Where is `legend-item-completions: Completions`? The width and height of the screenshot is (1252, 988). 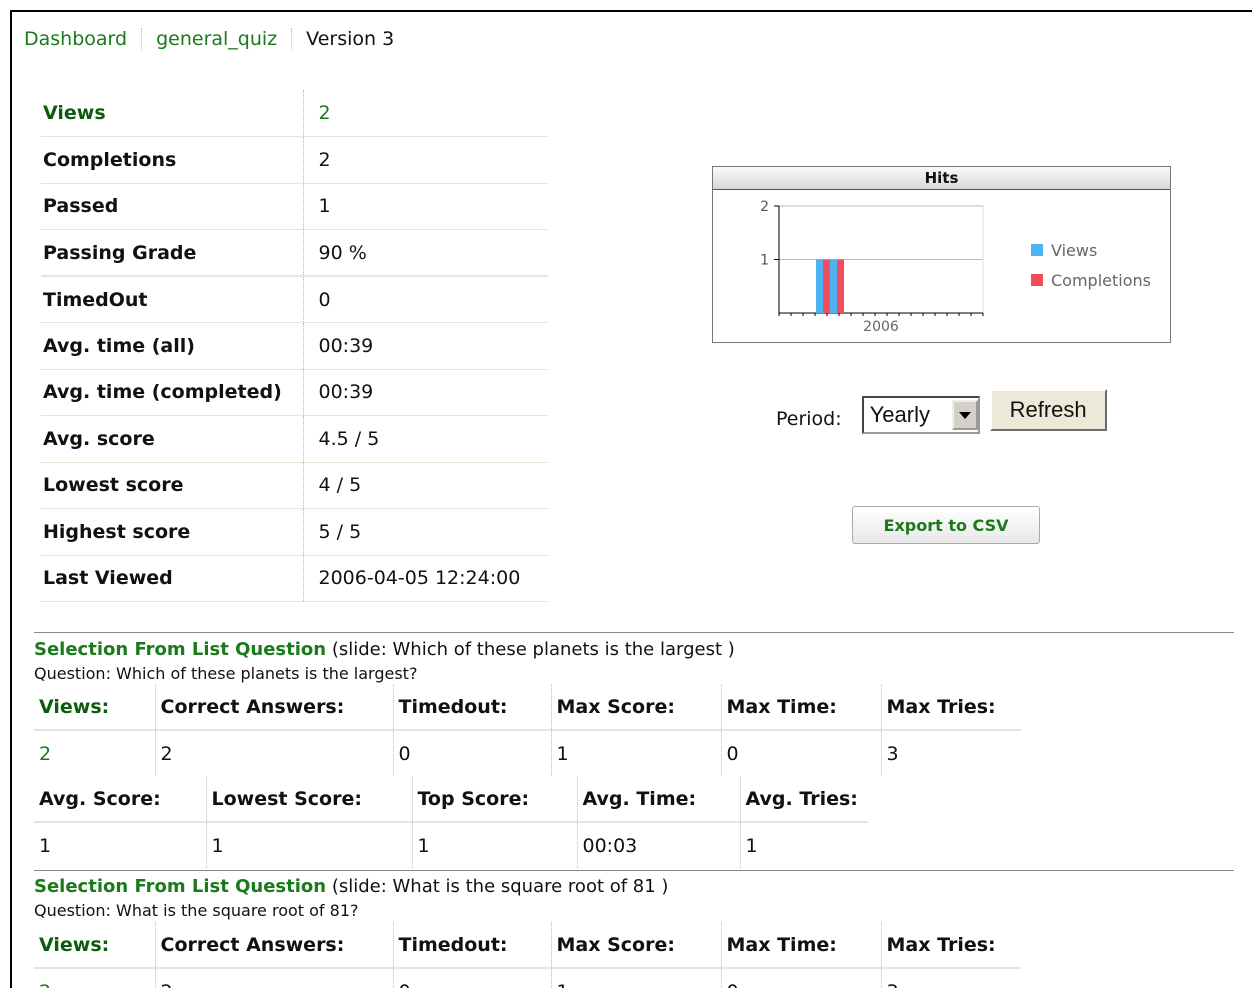 legend-item-completions: Completions is located at coordinates (1091, 280).